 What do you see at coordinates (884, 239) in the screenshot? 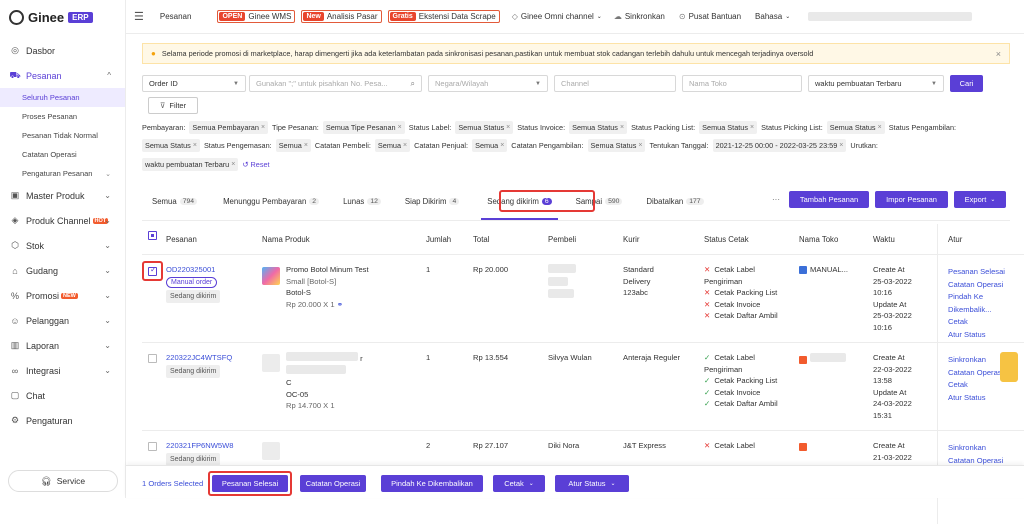
I see `col-waktu: Waktu` at bounding box center [884, 239].